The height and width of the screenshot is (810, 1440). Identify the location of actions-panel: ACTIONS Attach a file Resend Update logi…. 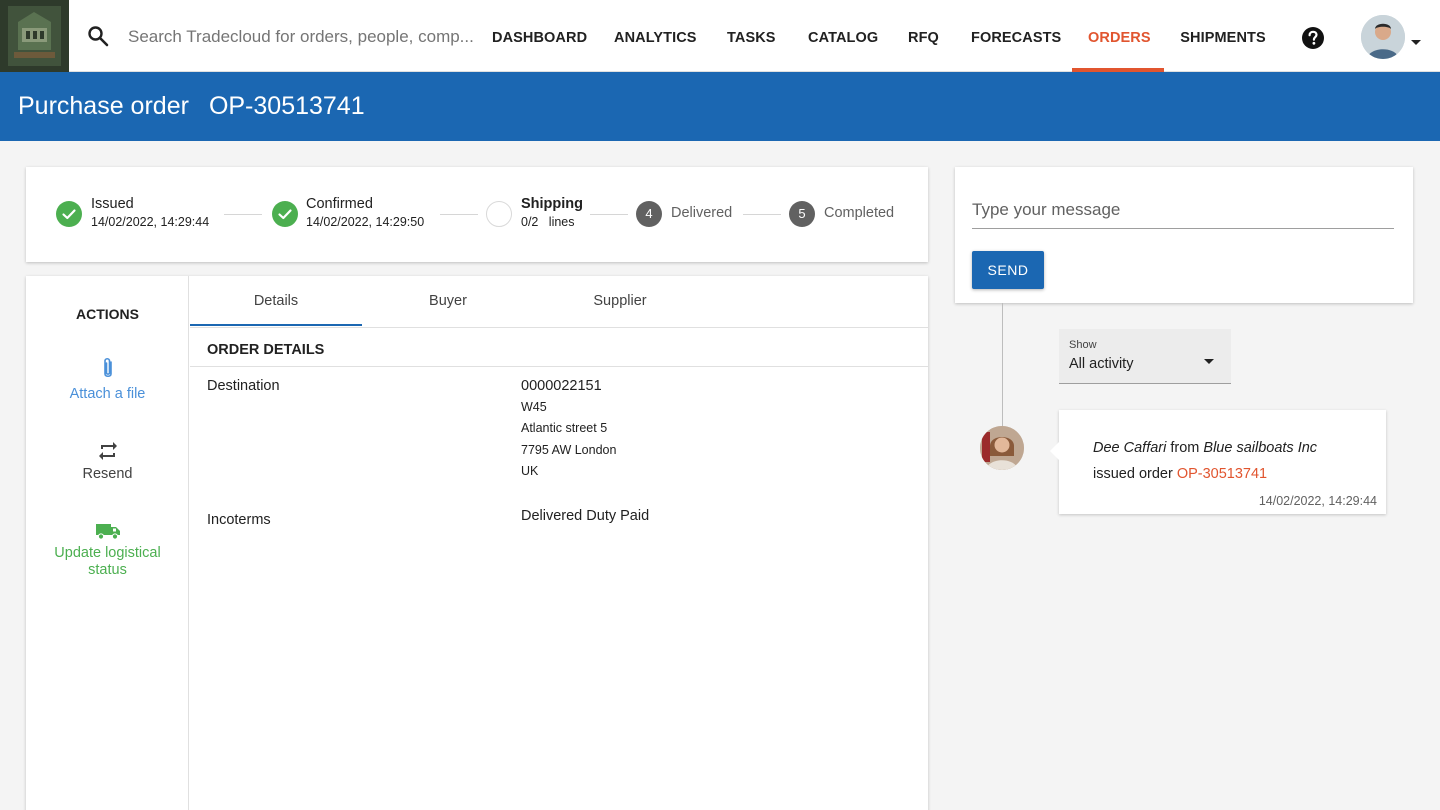
(107, 543).